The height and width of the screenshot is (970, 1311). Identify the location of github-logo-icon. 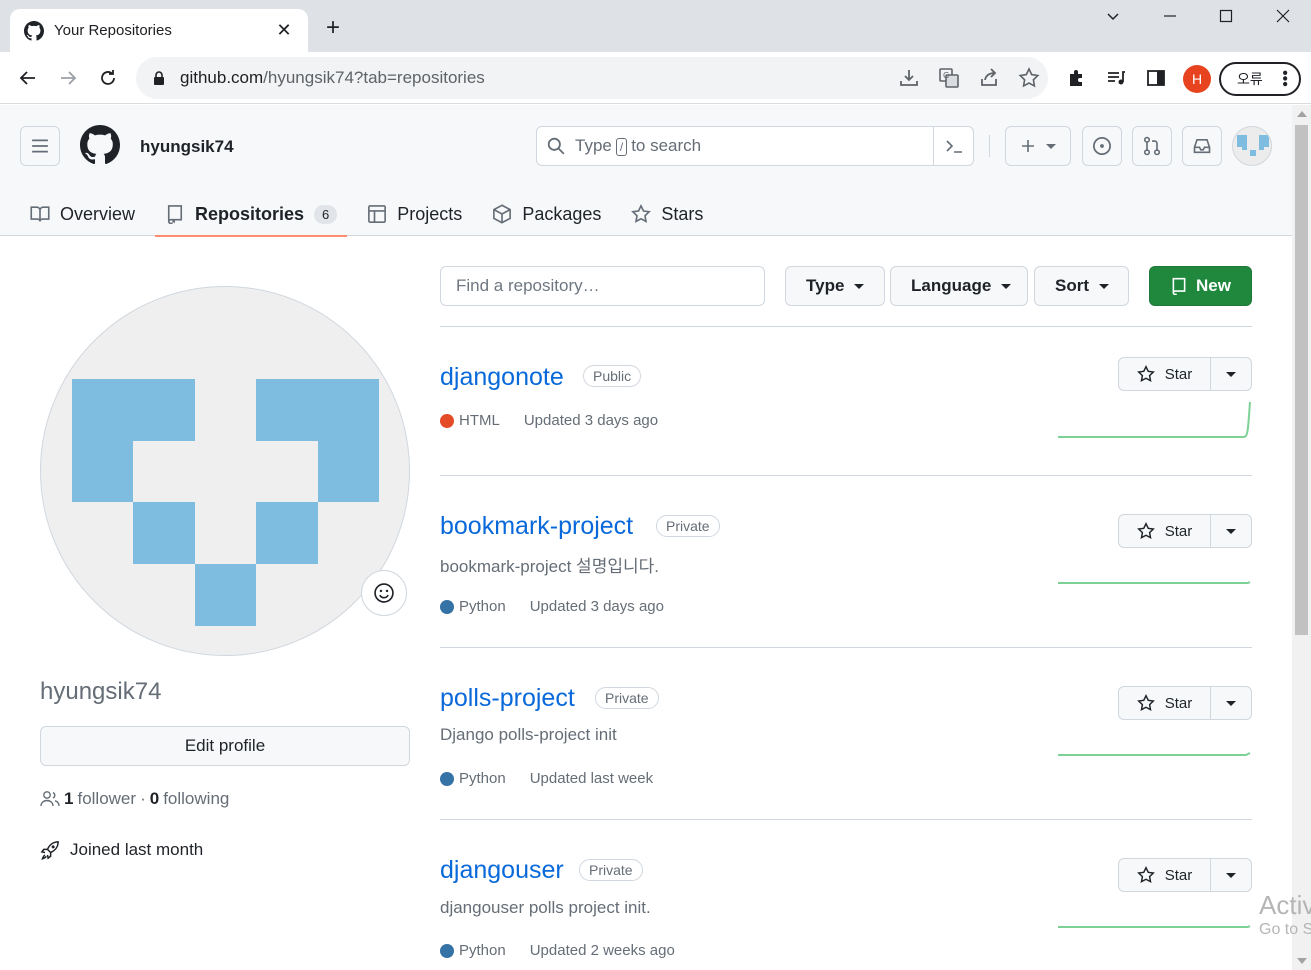
(100, 145).